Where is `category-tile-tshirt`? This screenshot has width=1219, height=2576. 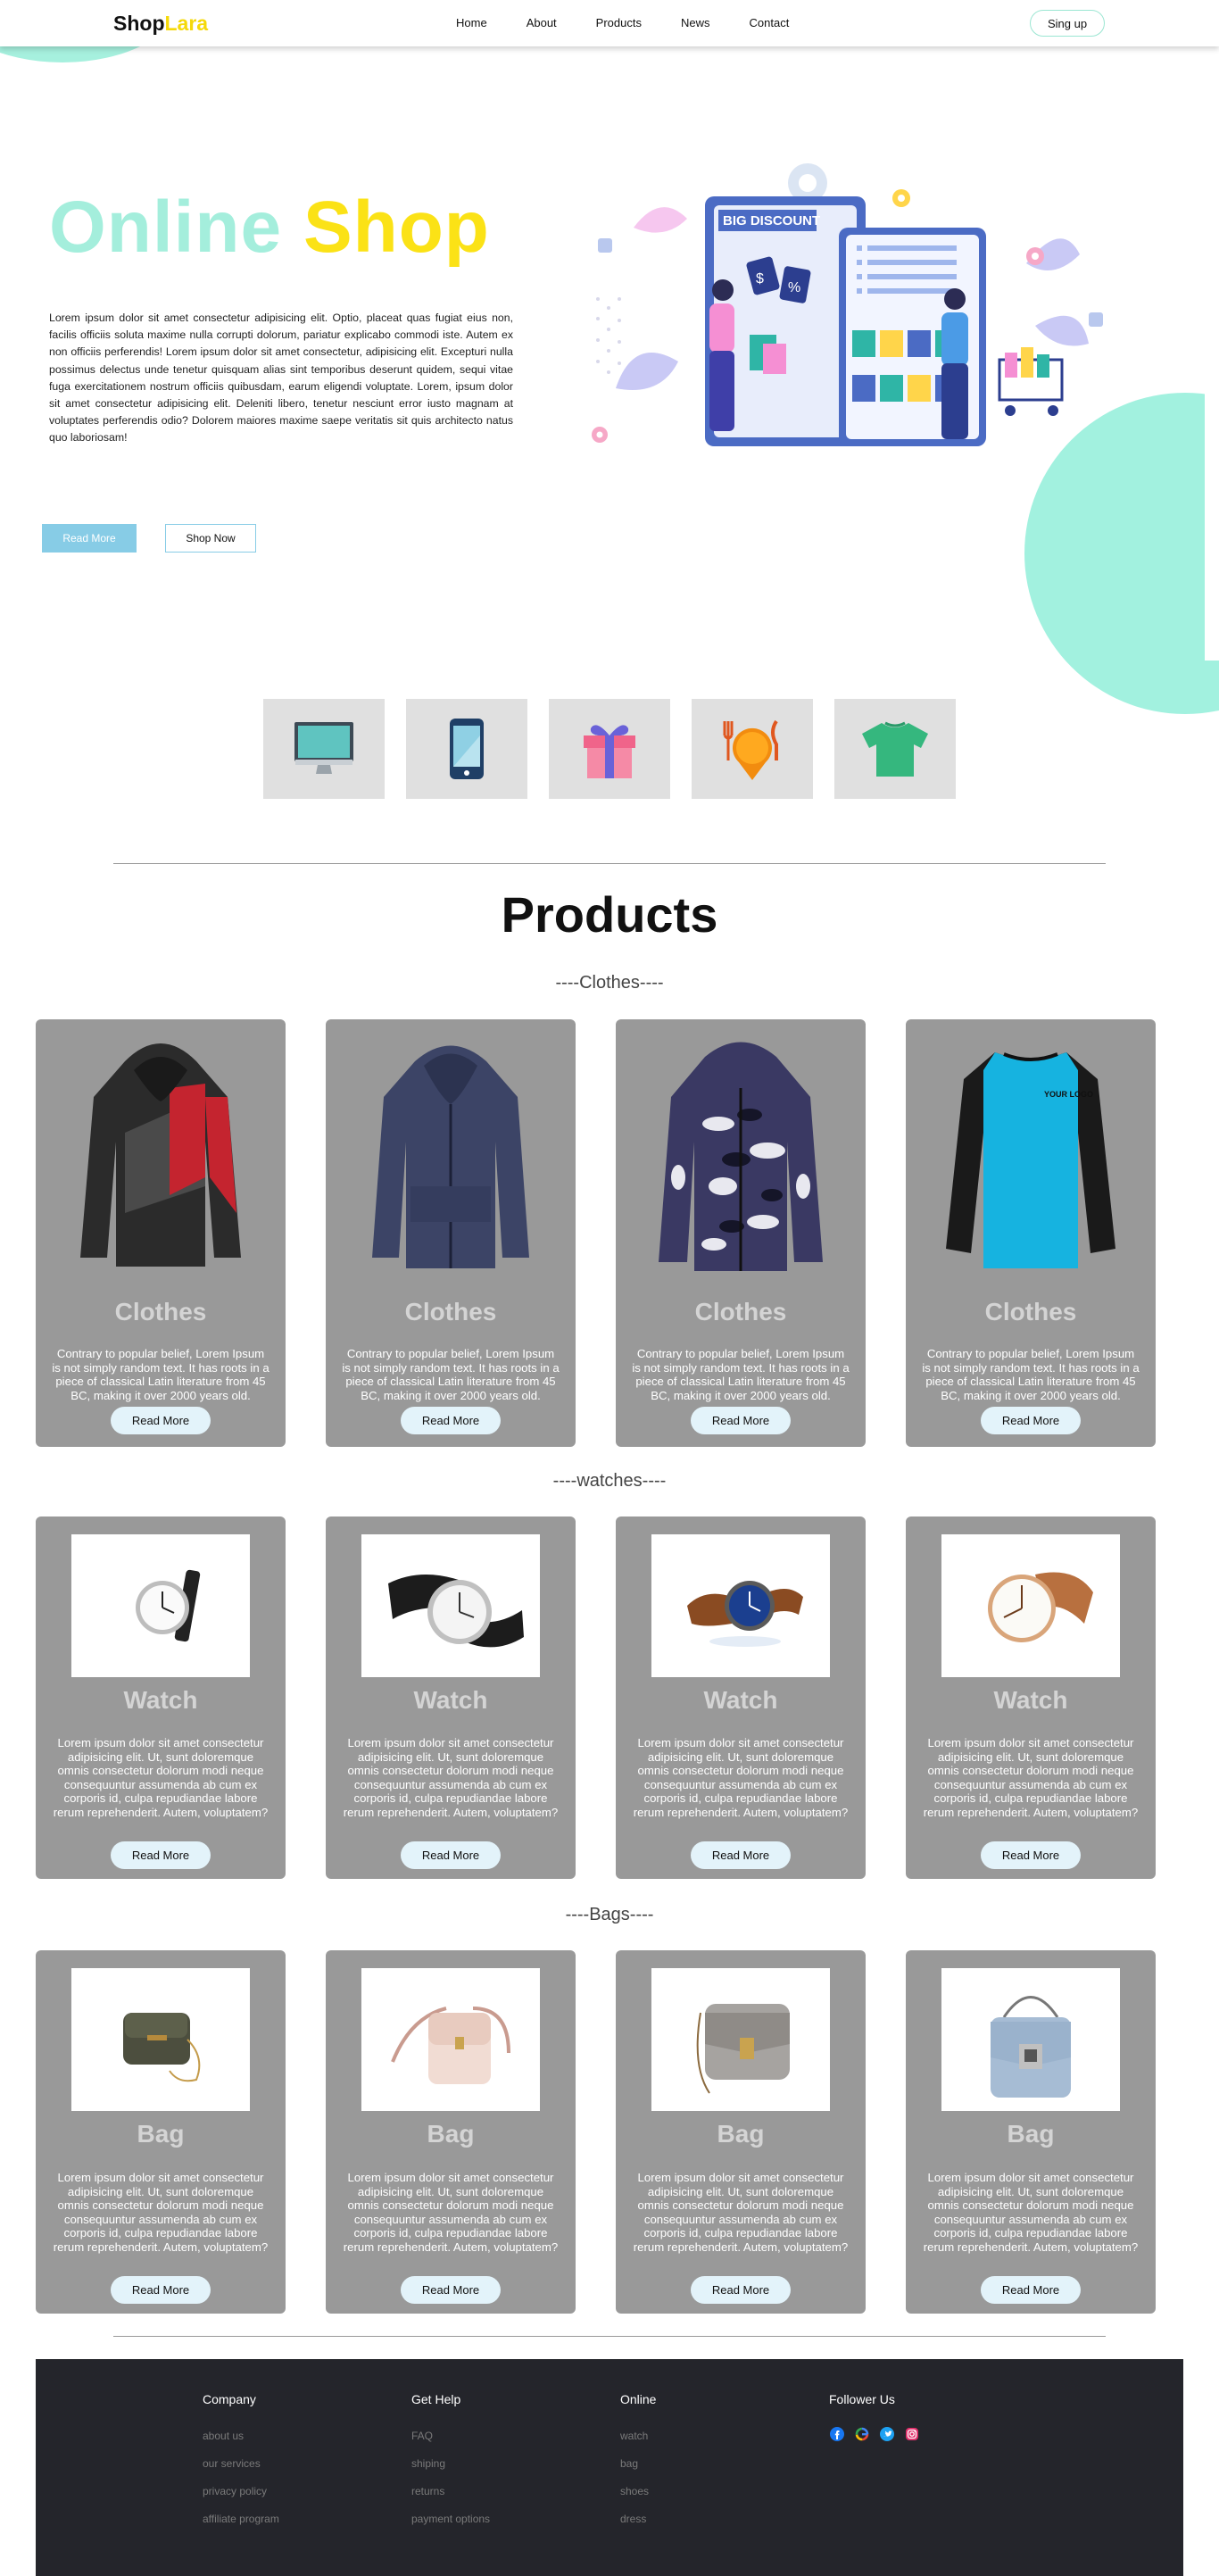
category-tile-tshirt is located at coordinates (895, 749).